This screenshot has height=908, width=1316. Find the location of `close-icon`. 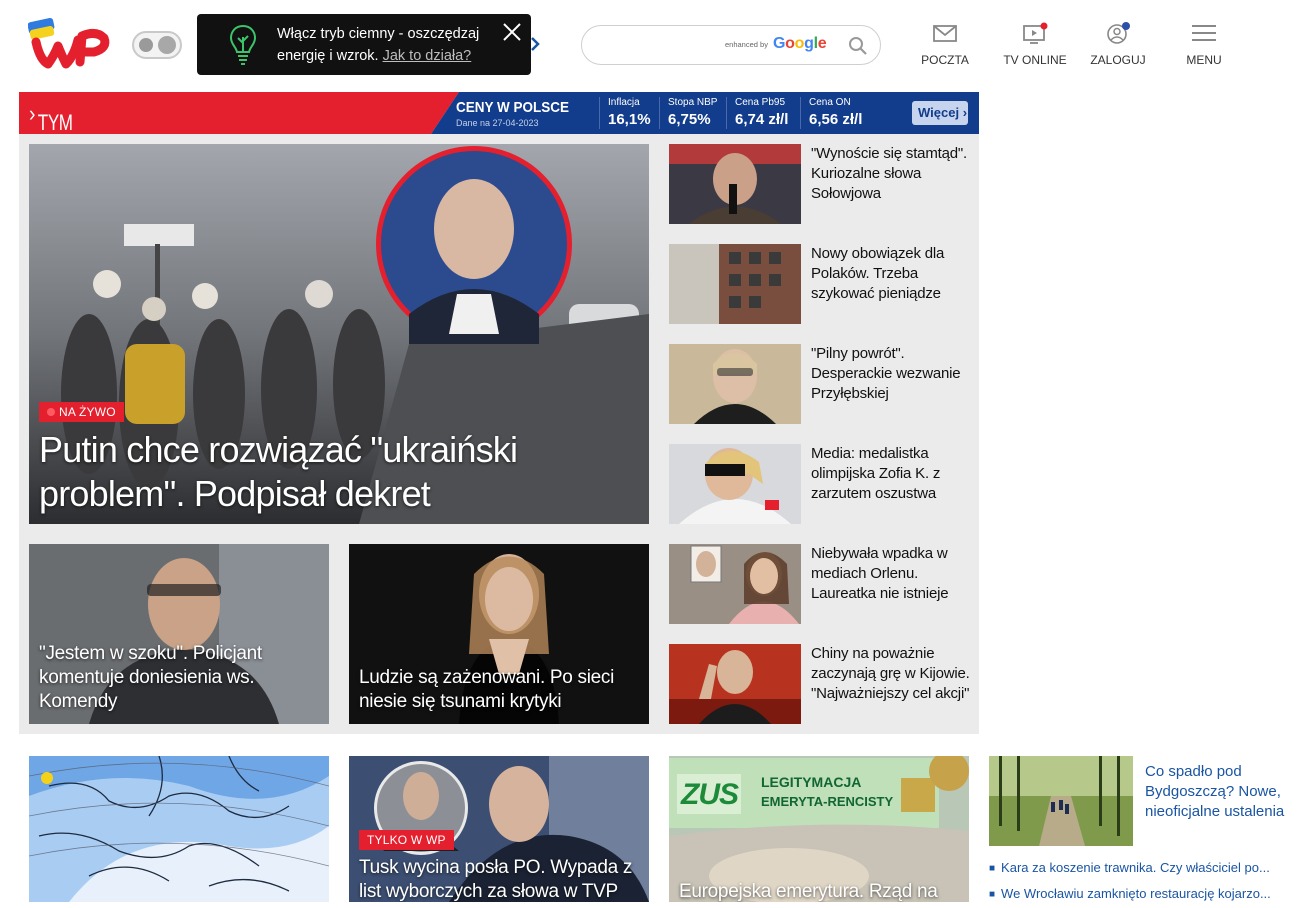

close-icon is located at coordinates (512, 32).